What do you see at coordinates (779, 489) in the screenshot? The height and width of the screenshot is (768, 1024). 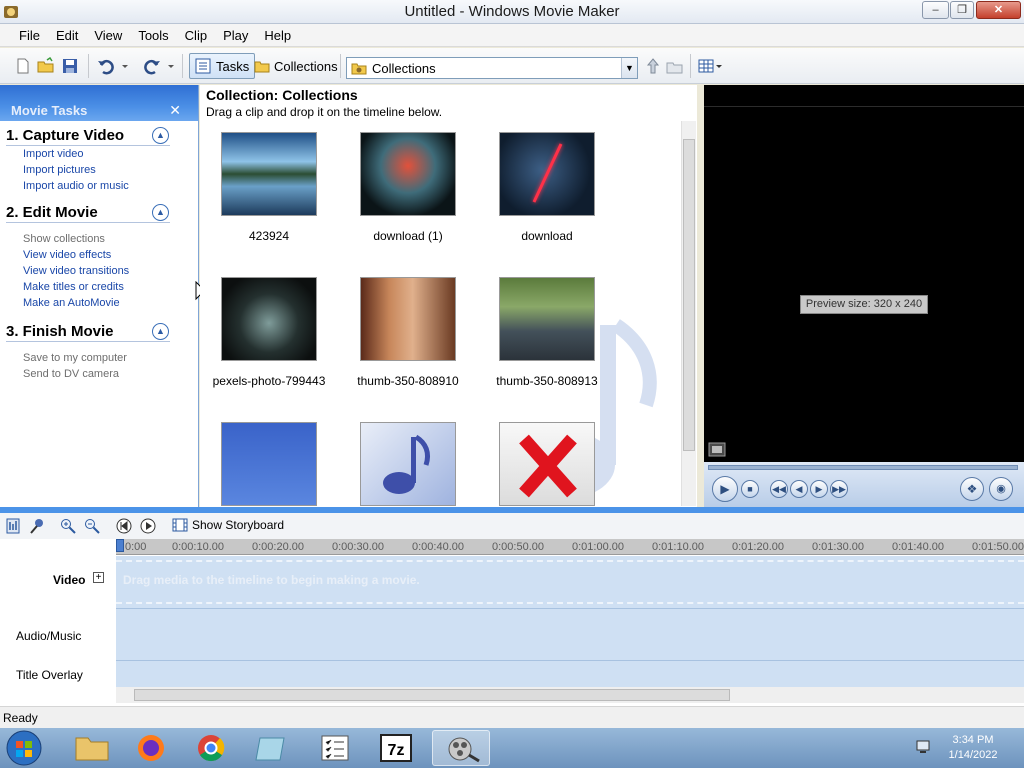 I see `previous-frame-button: ◀◀` at bounding box center [779, 489].